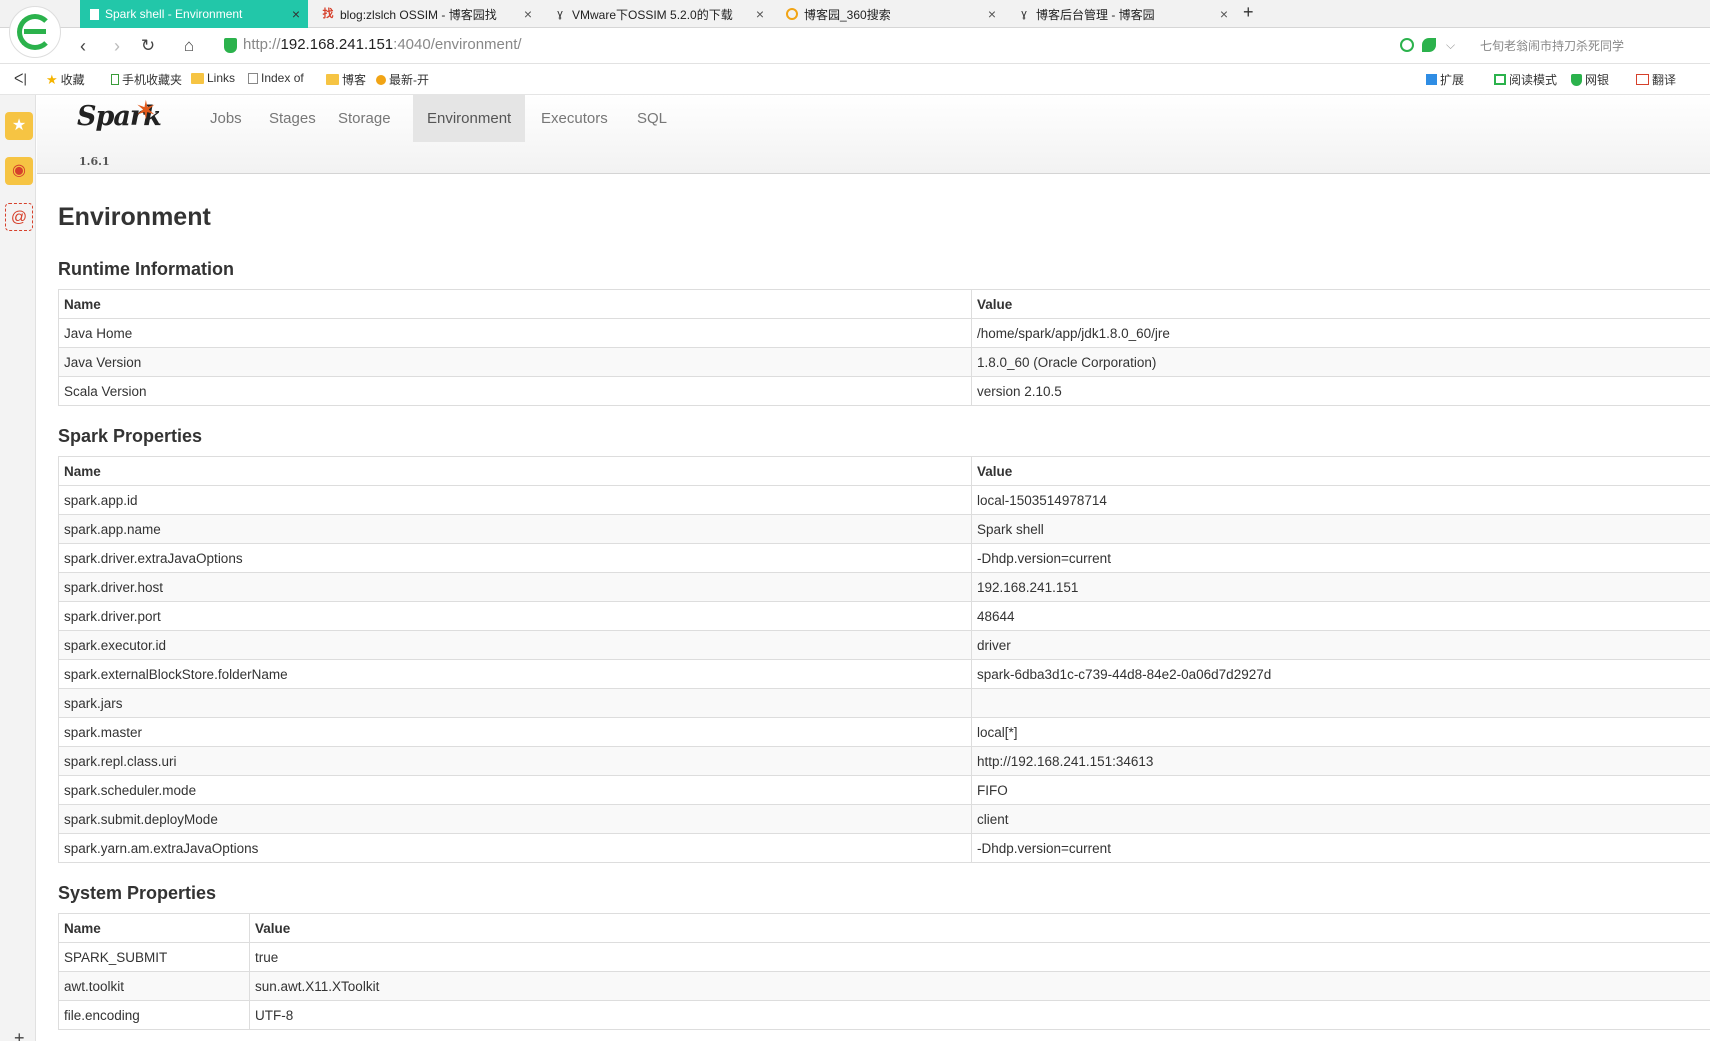 Image resolution: width=1710 pixels, height=1041 pixels. I want to click on tab-blog-admin: ɣ 博客后台管理 - 博客园 ×, so click(1122, 14).